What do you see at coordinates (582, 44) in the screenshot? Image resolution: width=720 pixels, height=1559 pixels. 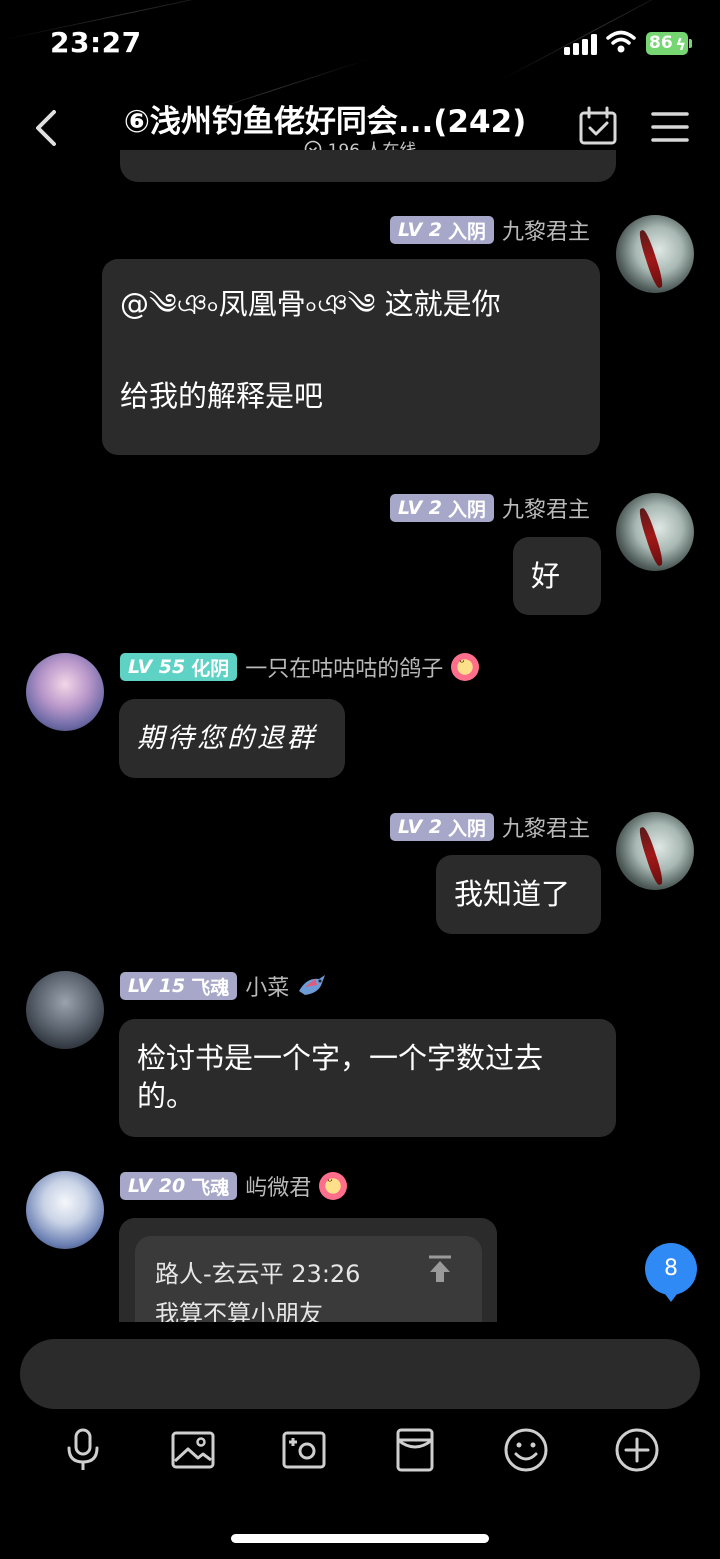 I see `cellular-signal-icon` at bounding box center [582, 44].